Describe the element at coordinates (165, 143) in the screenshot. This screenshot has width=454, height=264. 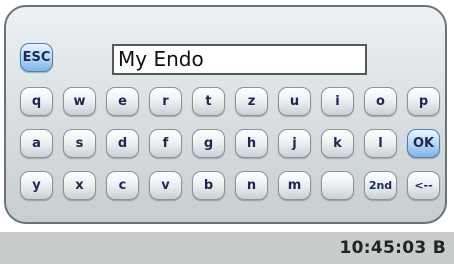
I see `key-f: f` at that location.